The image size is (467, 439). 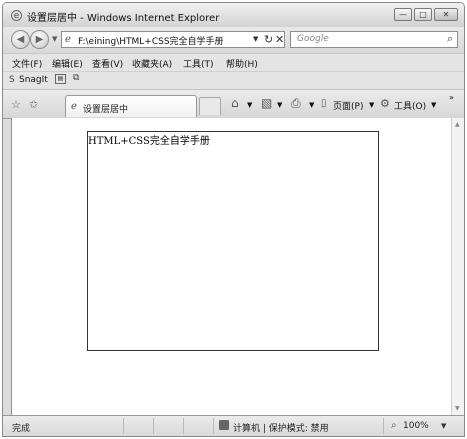 I want to click on zoom-icon: ⌕, so click(x=394, y=425).